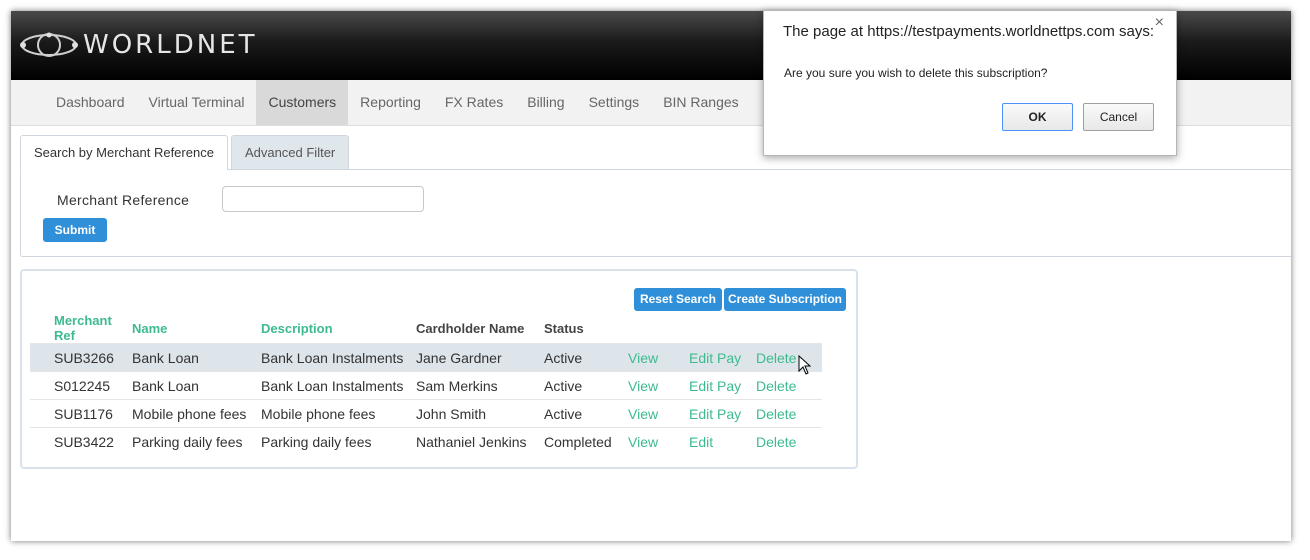 The image size is (1310, 560). Describe the element at coordinates (124, 152) in the screenshot. I see `tab-search-by-merchant-reference: Search by Merchant Reference` at that location.